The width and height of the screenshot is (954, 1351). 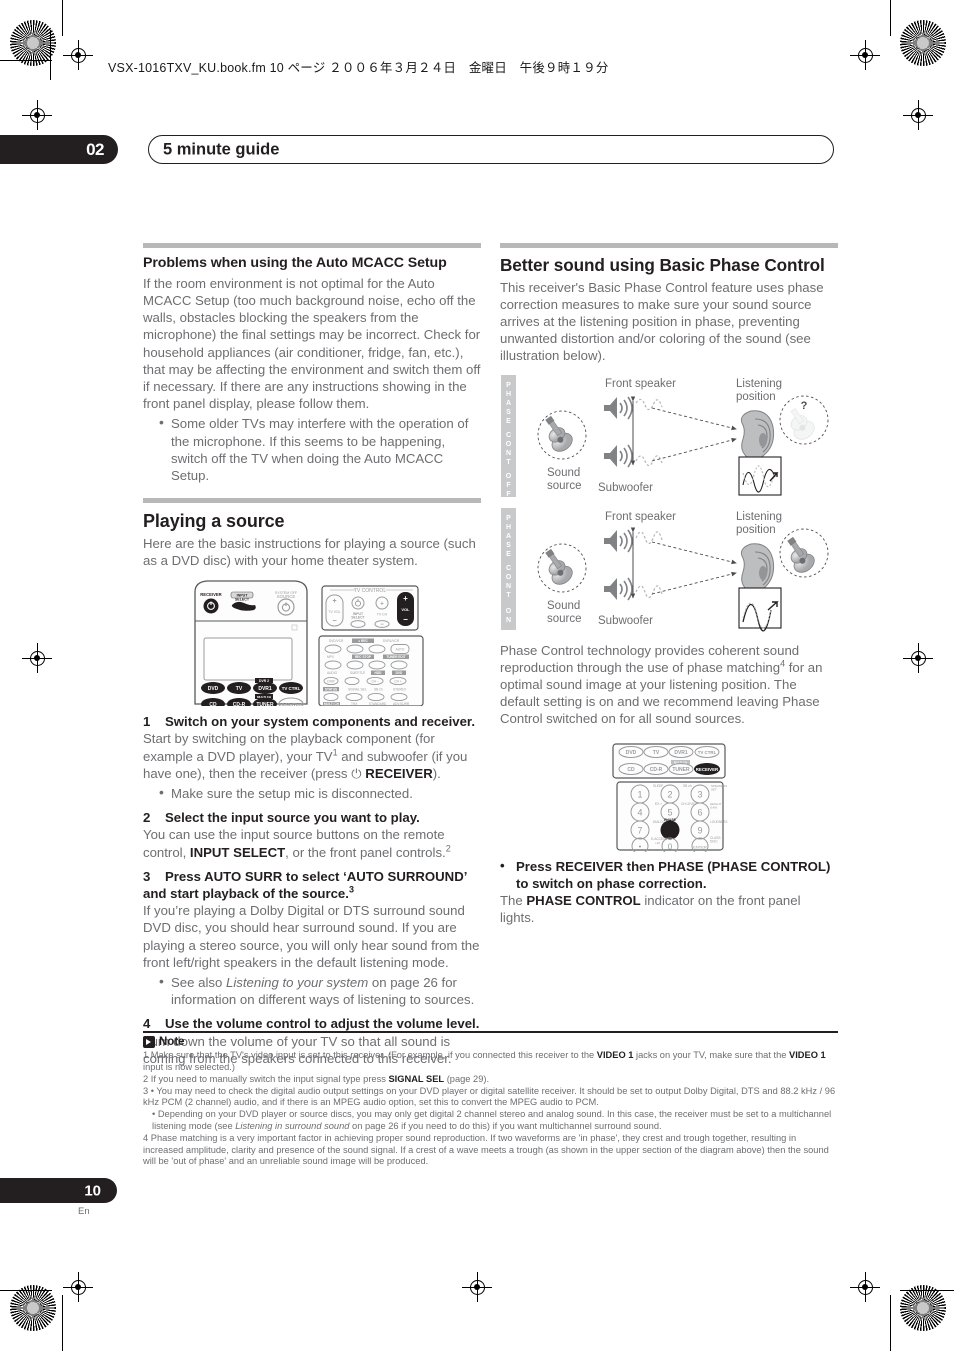 I want to click on section-rule-phase, so click(x=669, y=245).